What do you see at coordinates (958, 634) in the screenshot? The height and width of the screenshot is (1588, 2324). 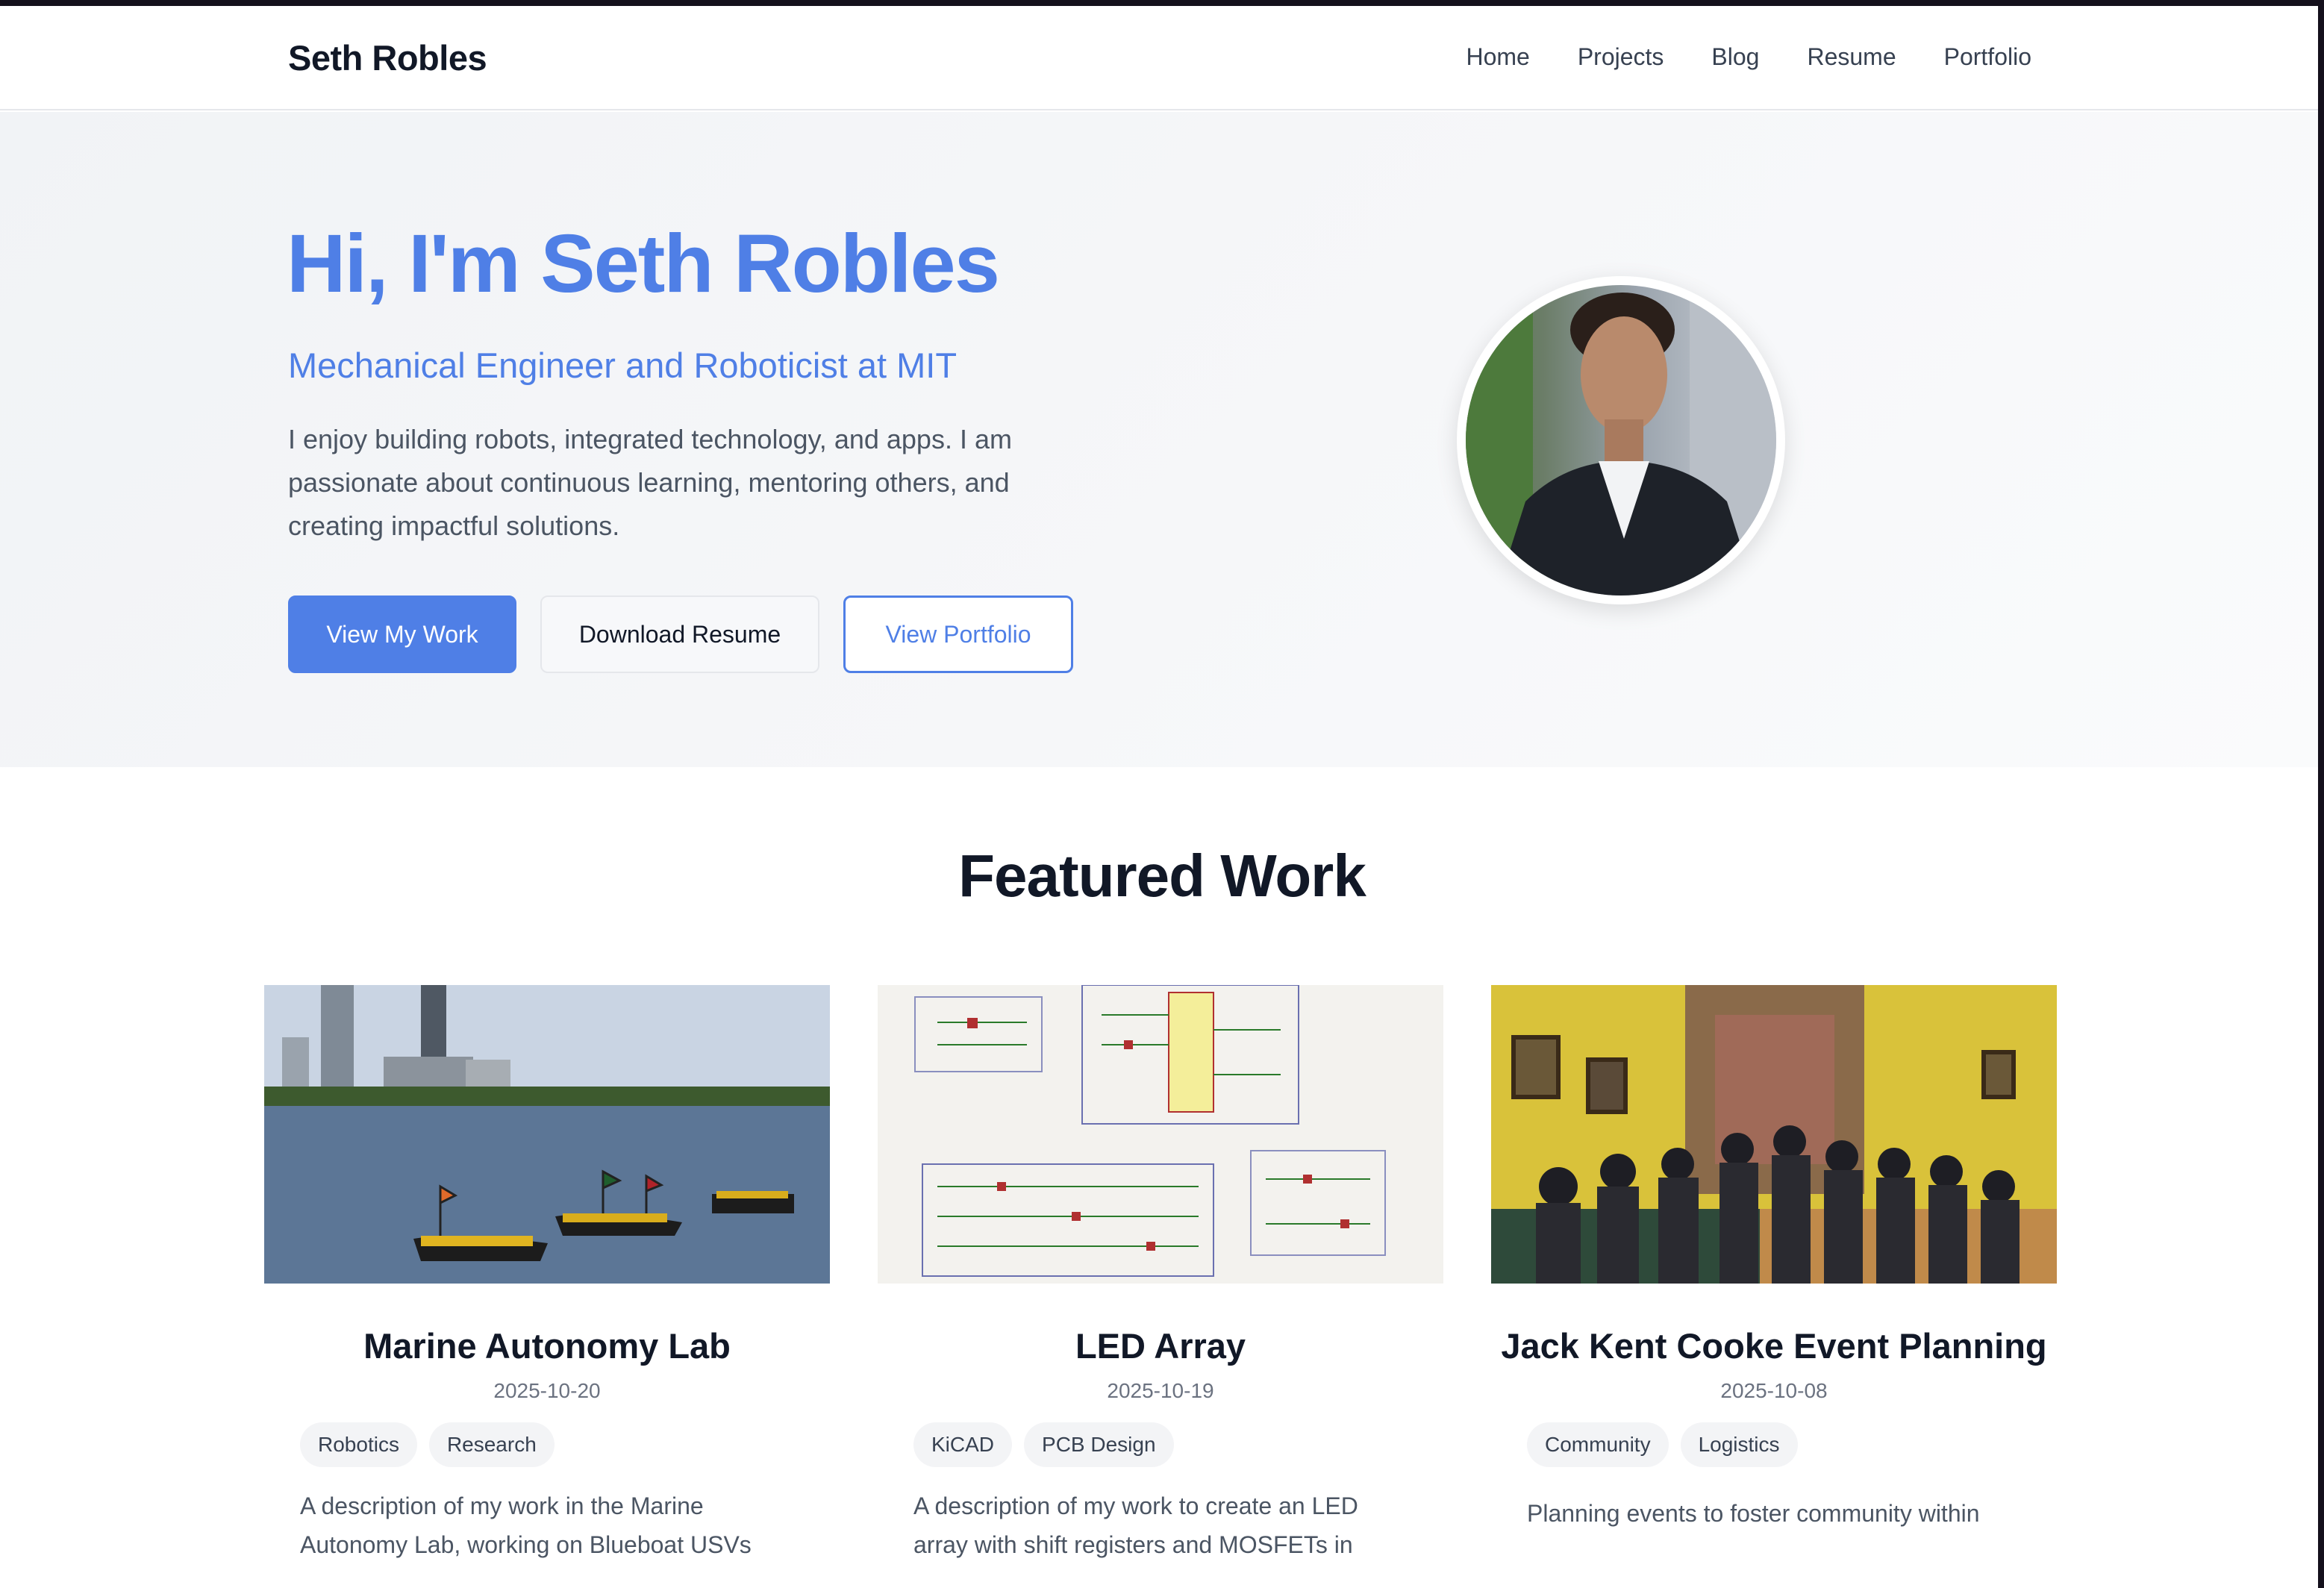 I see `view-portfolio-button: View Portfolio` at bounding box center [958, 634].